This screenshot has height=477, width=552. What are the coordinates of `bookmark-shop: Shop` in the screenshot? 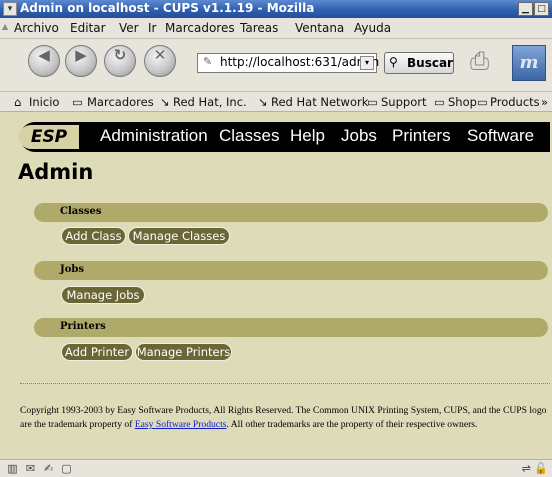 It's located at (462, 102).